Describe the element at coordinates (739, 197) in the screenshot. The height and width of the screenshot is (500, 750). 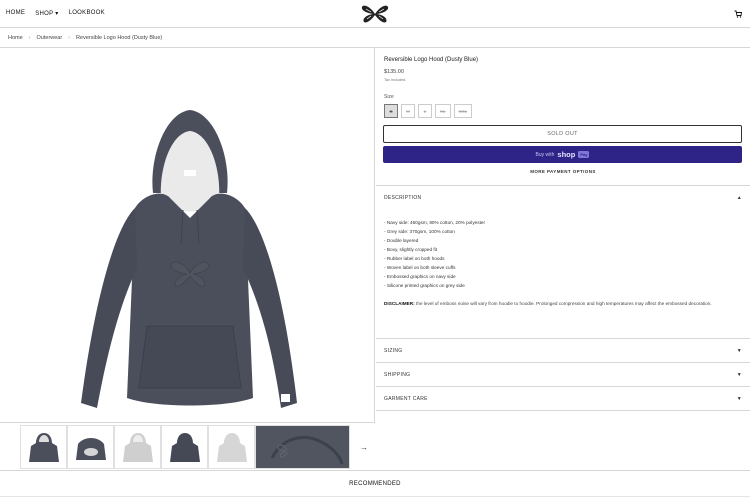
I see `chevron-up-icon: ▲` at that location.